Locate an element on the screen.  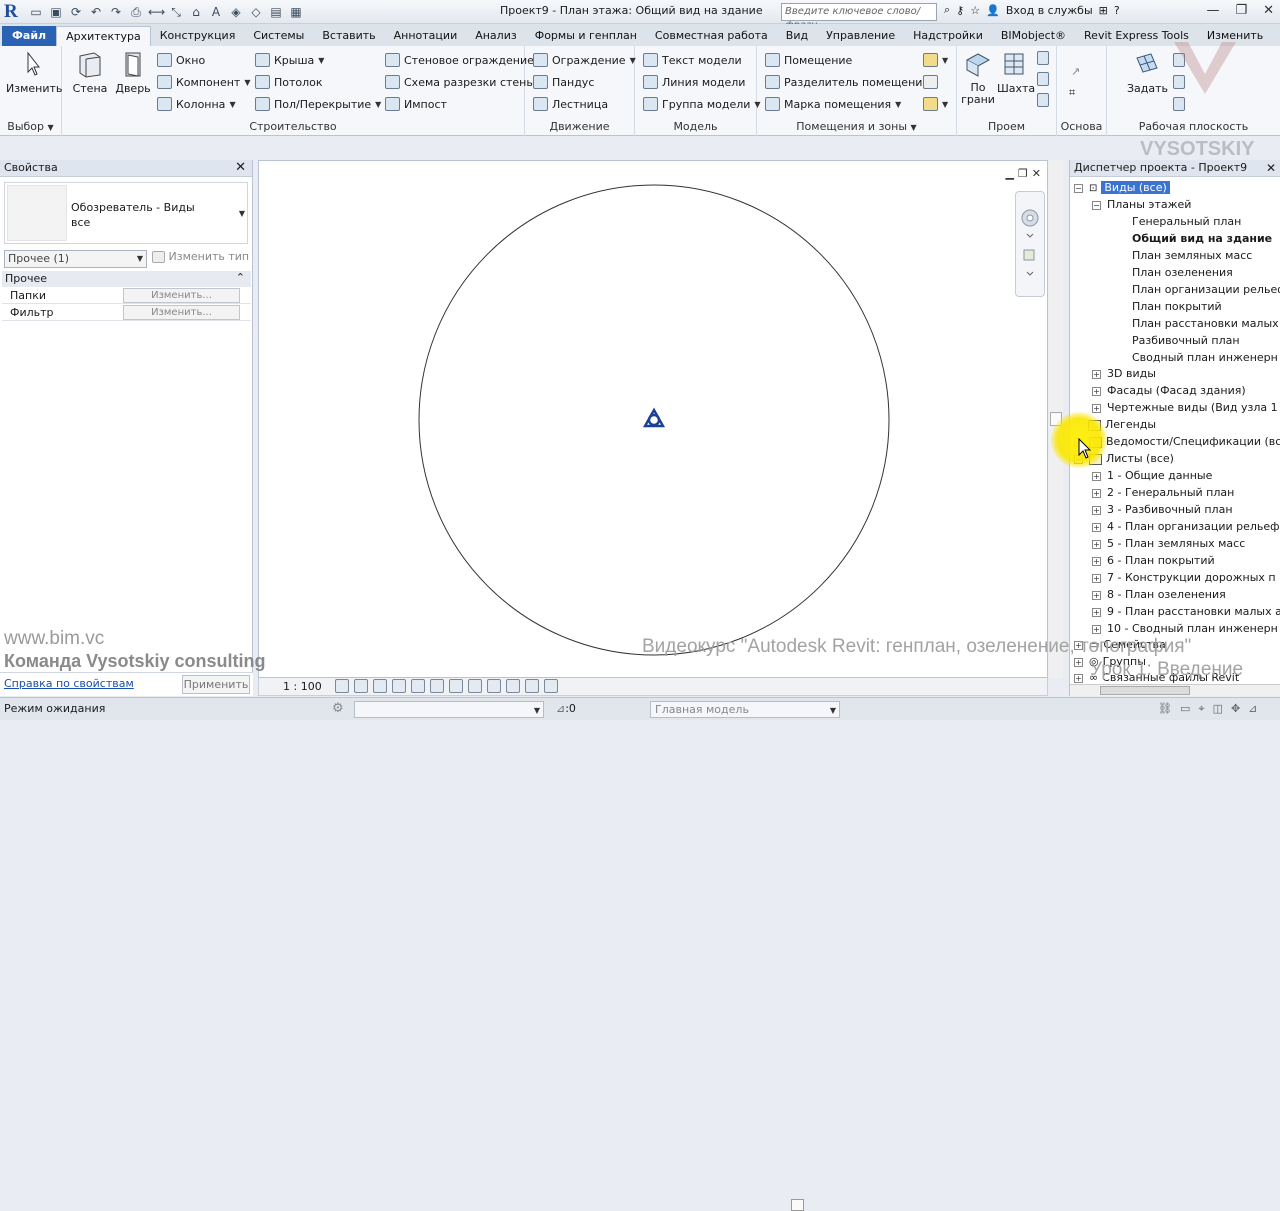
3d-view-icon: ◈ is located at coordinates (236, 12).